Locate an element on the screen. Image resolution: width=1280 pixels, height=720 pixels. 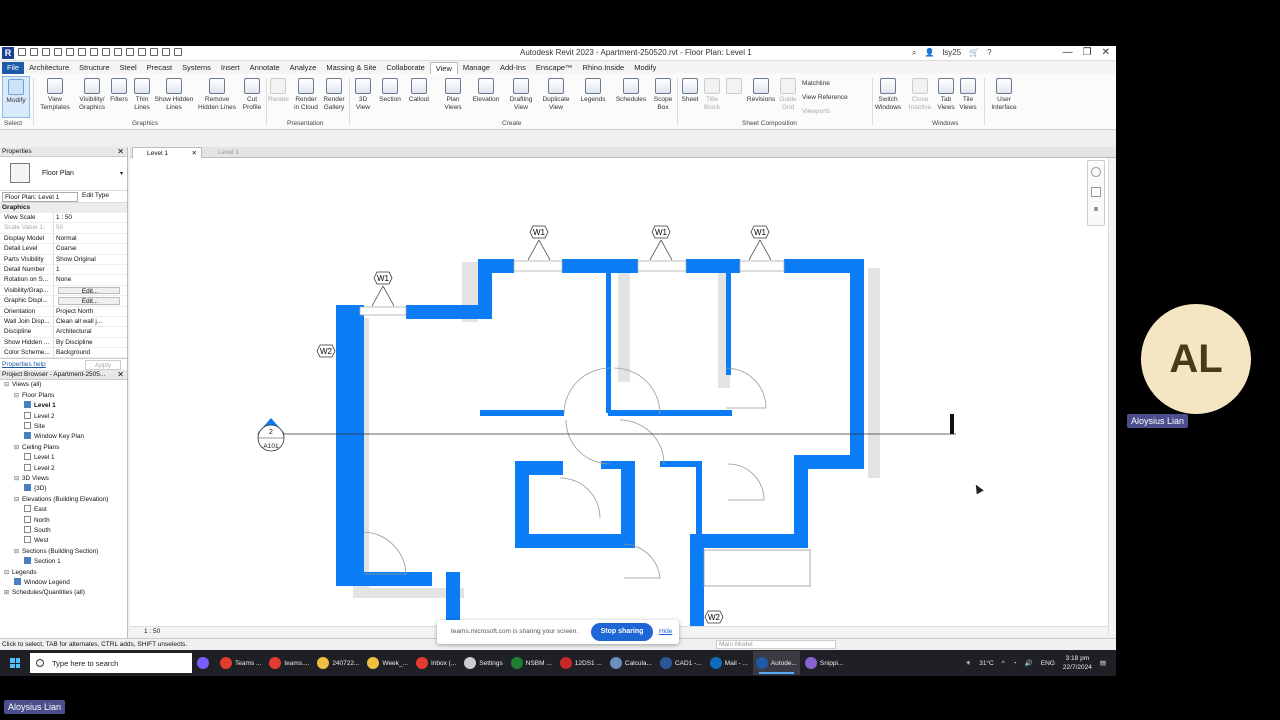
property-row: Rotation on S... None is located at coordinates (63, 280).